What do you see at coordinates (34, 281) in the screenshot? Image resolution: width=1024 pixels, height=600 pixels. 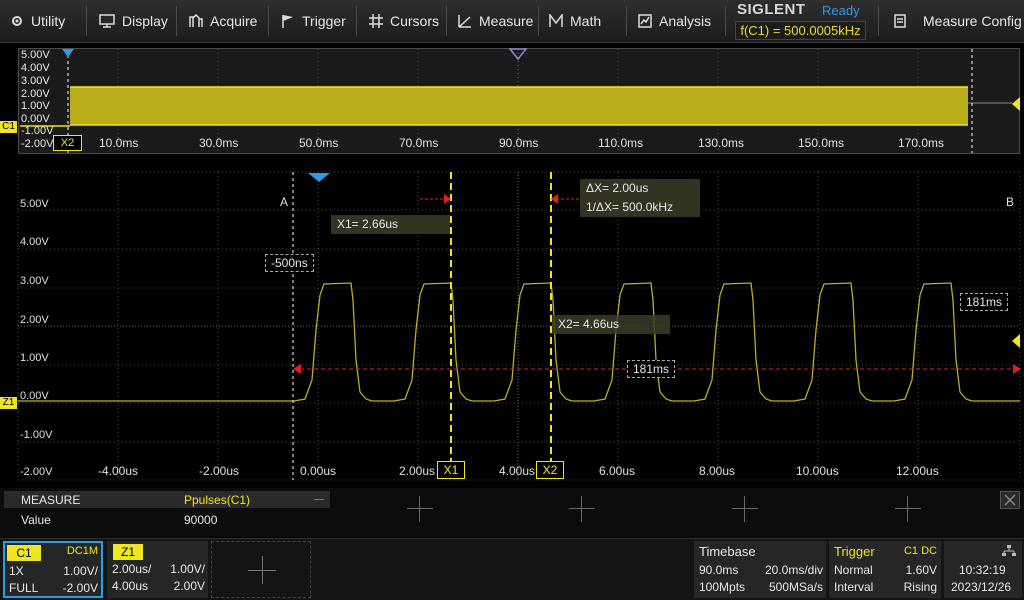 I see `y-axis-label: 3.00V` at bounding box center [34, 281].